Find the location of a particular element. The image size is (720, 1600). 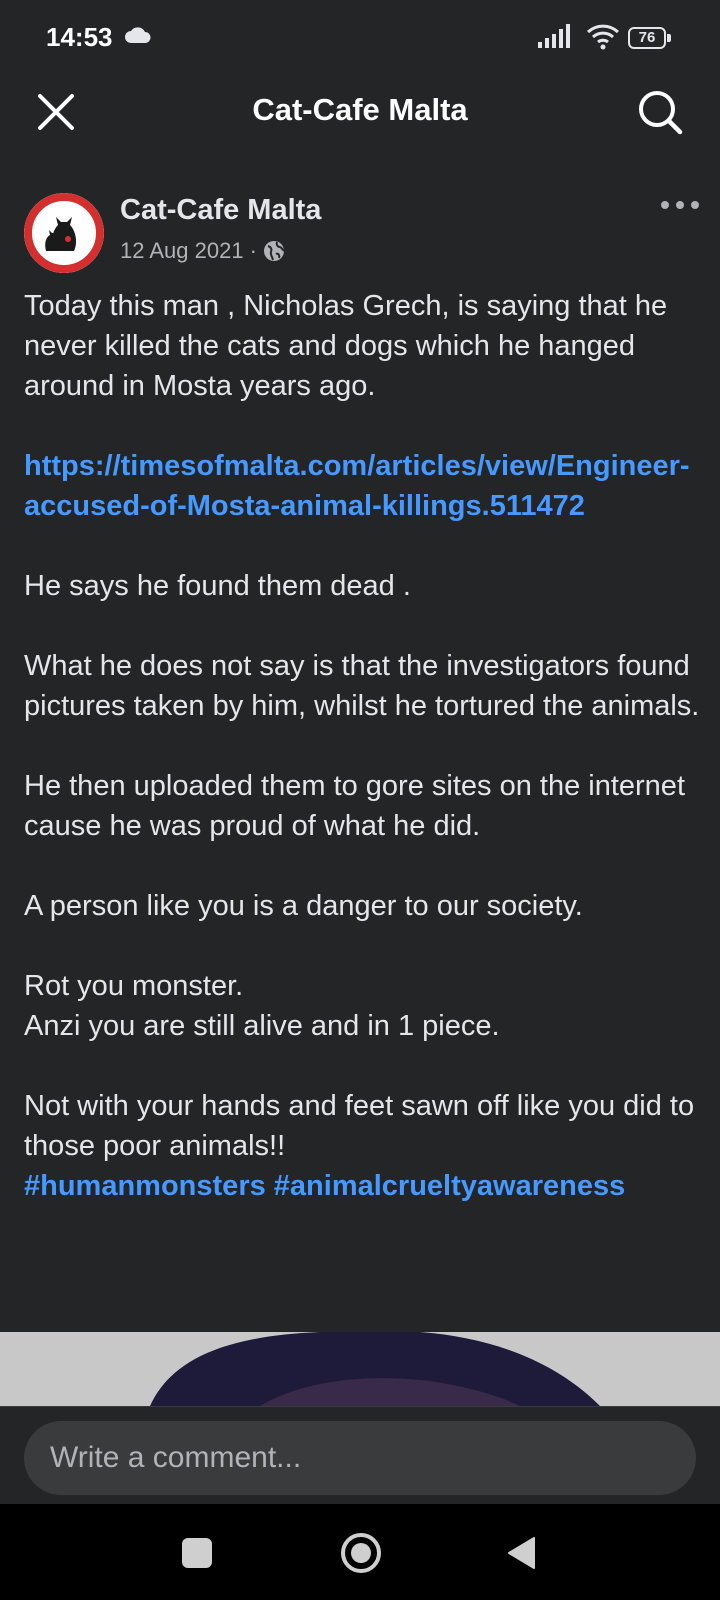

page-avatar is located at coordinates (64, 233).